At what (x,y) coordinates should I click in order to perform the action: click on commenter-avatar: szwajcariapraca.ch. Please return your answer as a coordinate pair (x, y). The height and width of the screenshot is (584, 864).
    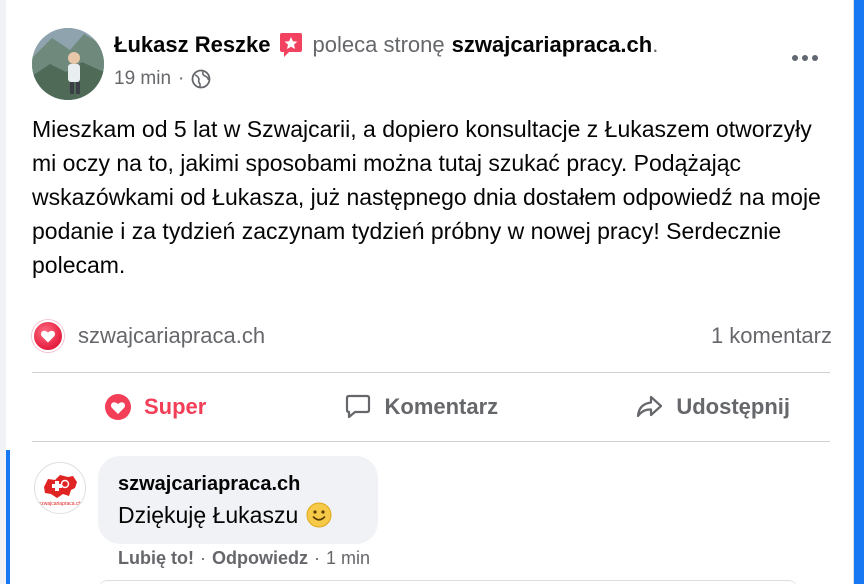
    Looking at the image, I should click on (60, 488).